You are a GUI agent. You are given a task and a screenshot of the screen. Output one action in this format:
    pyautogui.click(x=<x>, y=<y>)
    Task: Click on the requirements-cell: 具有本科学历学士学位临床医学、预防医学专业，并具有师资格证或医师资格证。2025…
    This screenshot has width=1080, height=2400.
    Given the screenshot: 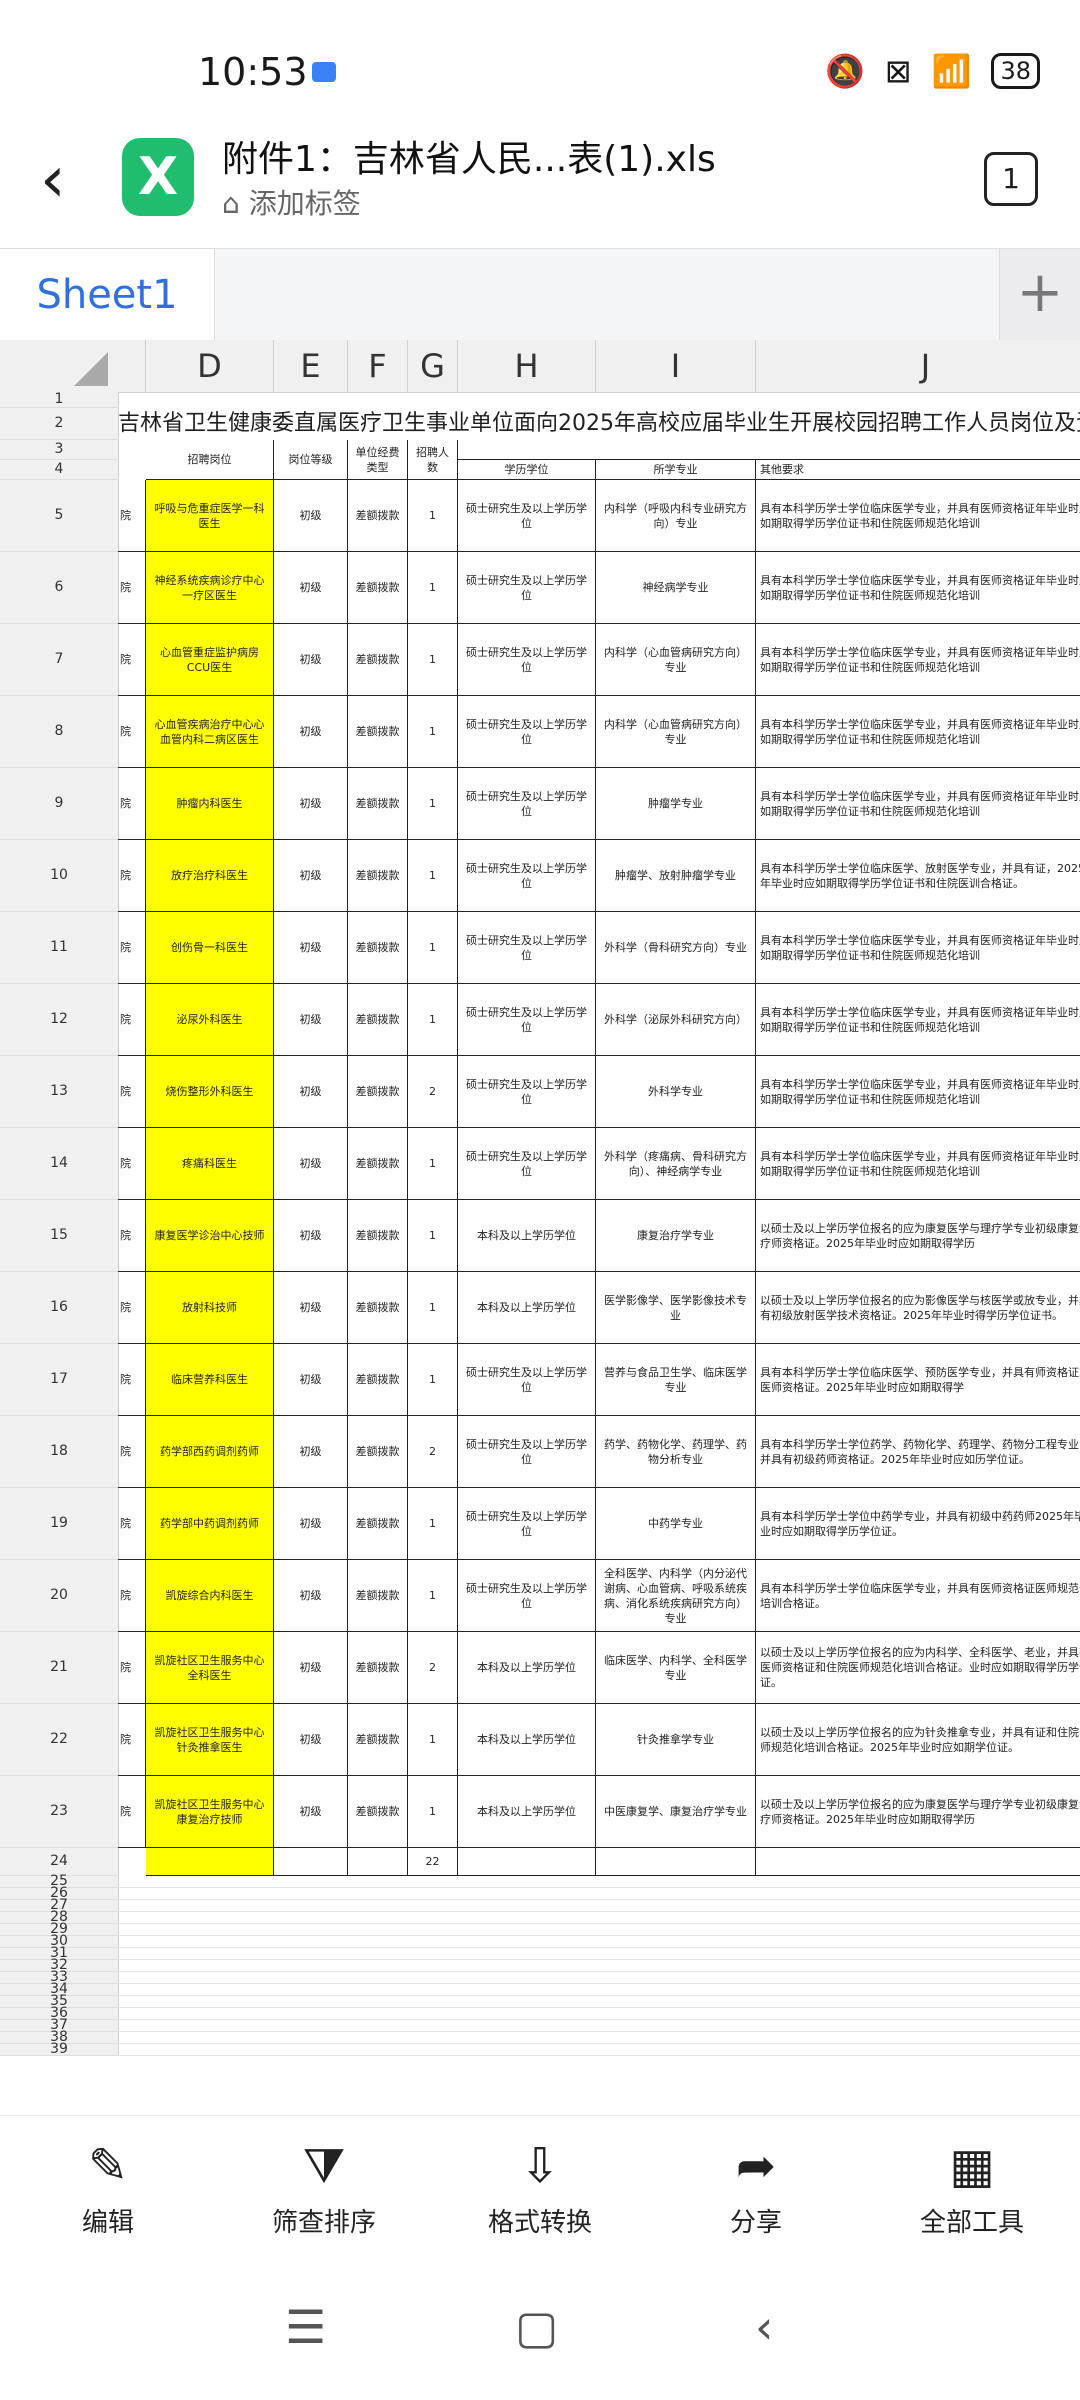 What is the action you would take?
    pyautogui.click(x=918, y=1380)
    